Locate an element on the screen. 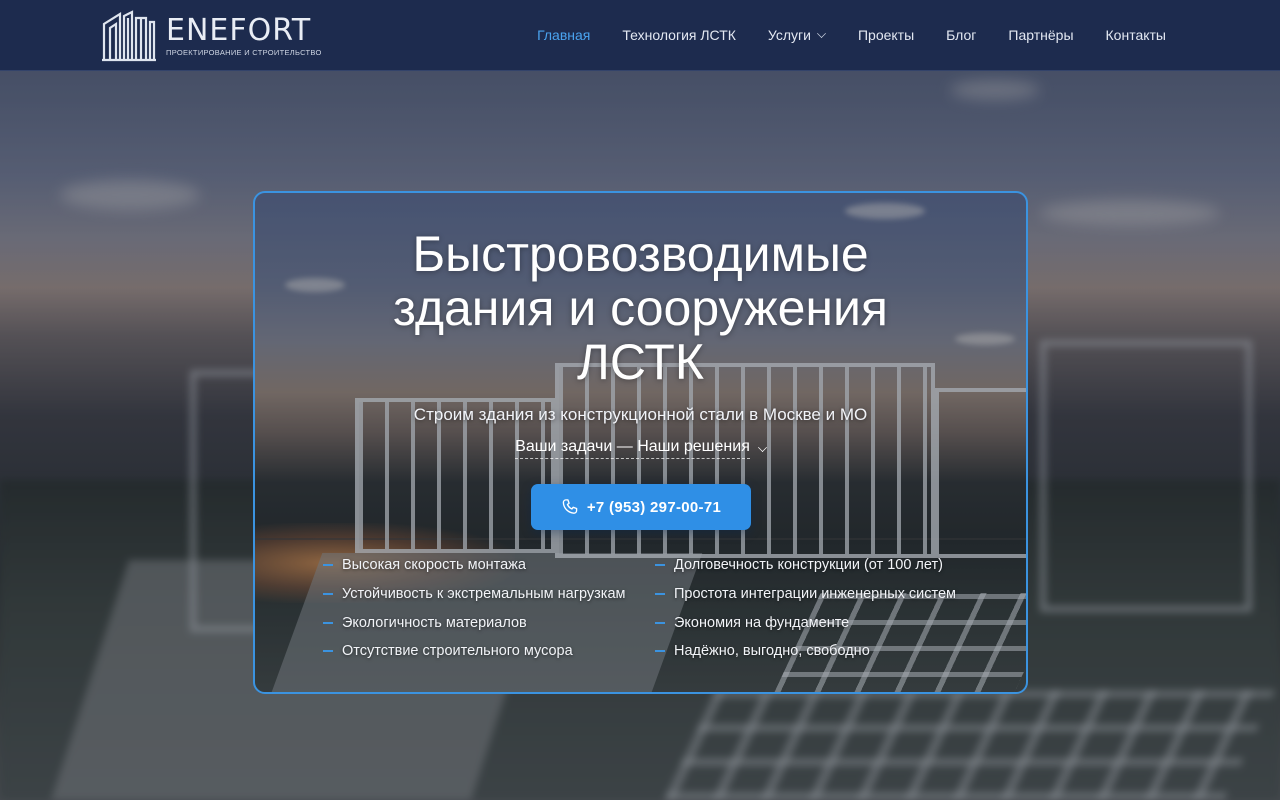 This screenshot has width=1280, height=800. tasks-solutions-toggle: Ваши задачи — Наши решения is located at coordinates (641, 448).